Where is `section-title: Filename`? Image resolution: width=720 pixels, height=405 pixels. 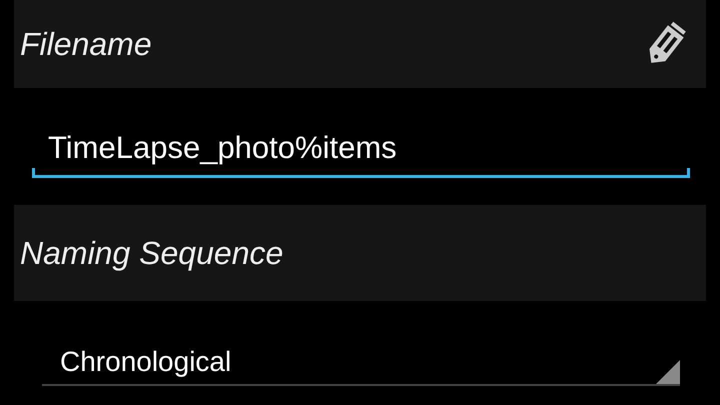 section-title: Filename is located at coordinates (86, 44).